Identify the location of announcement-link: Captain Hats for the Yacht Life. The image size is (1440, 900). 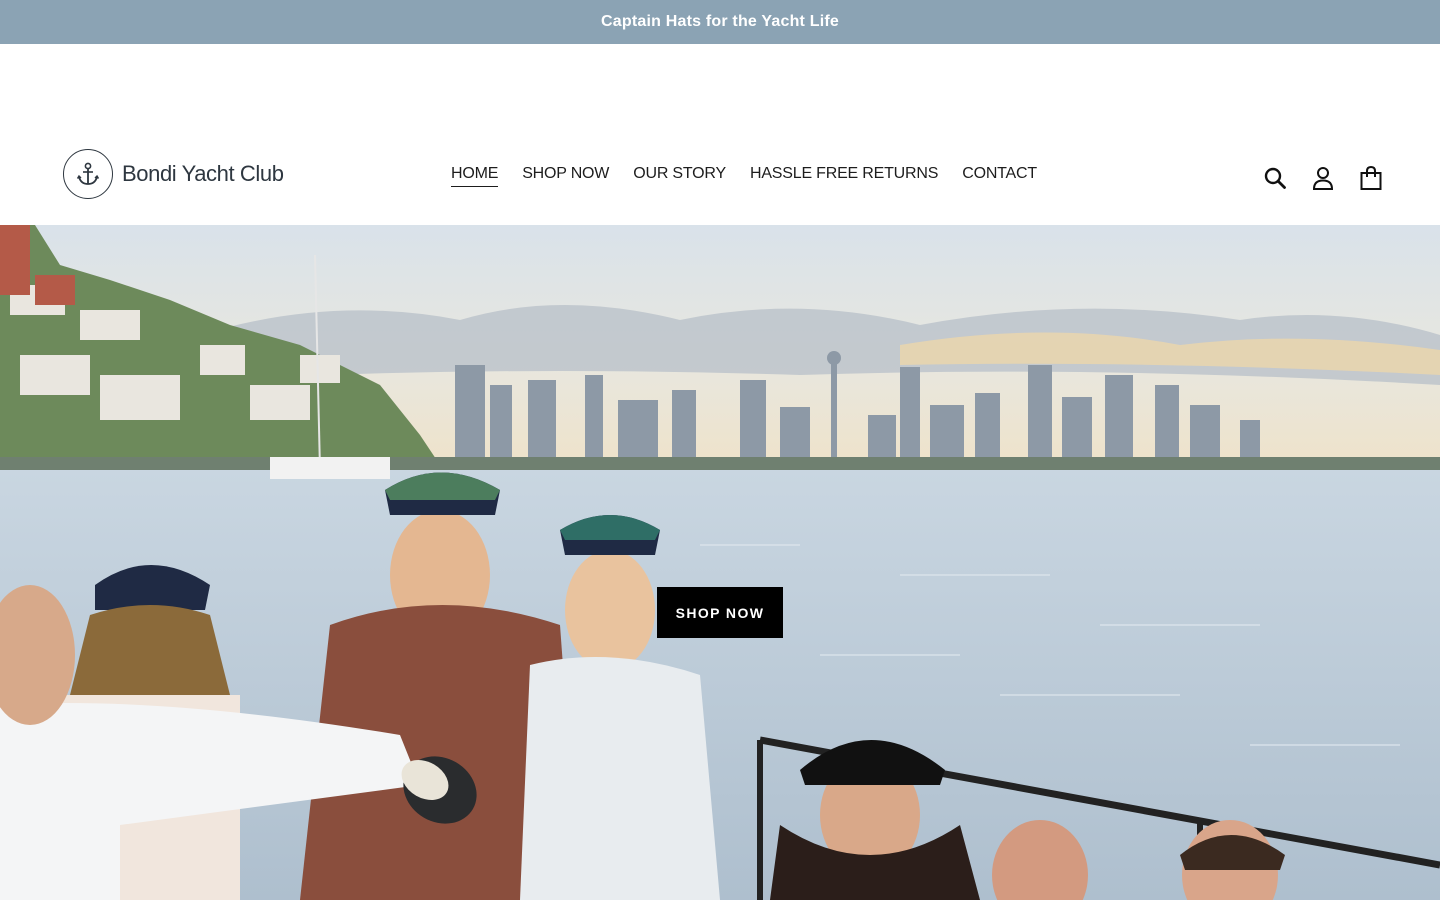
(720, 22).